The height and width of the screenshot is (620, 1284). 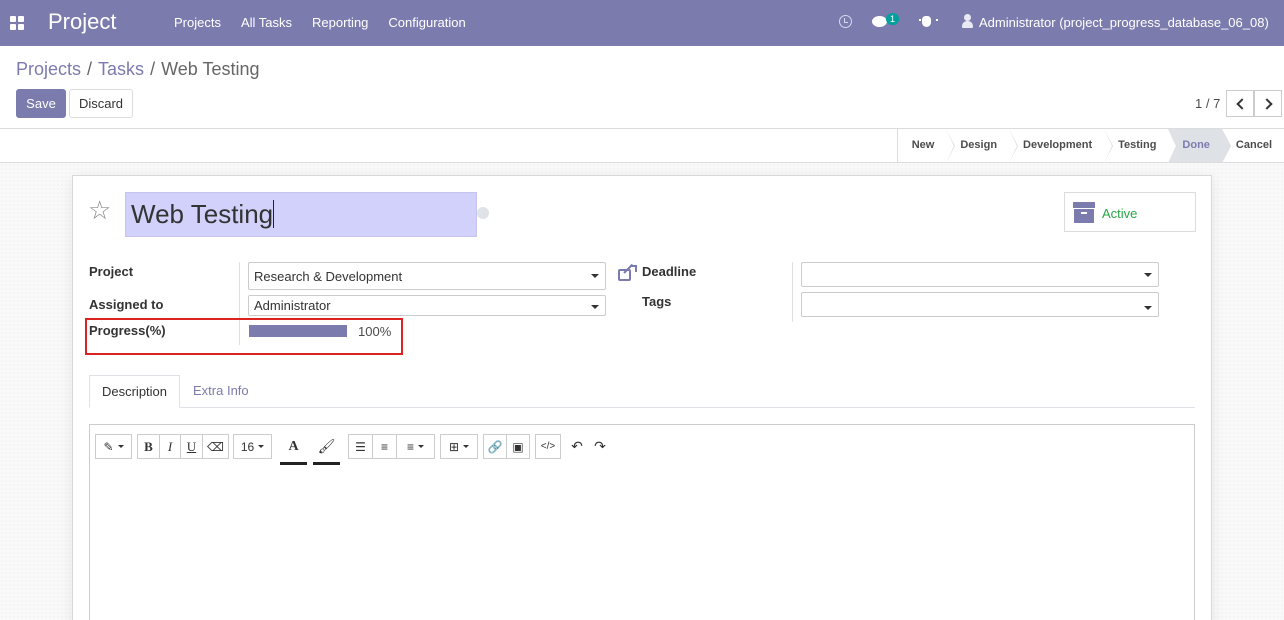 I want to click on pager-previous-button, so click(x=1240, y=103).